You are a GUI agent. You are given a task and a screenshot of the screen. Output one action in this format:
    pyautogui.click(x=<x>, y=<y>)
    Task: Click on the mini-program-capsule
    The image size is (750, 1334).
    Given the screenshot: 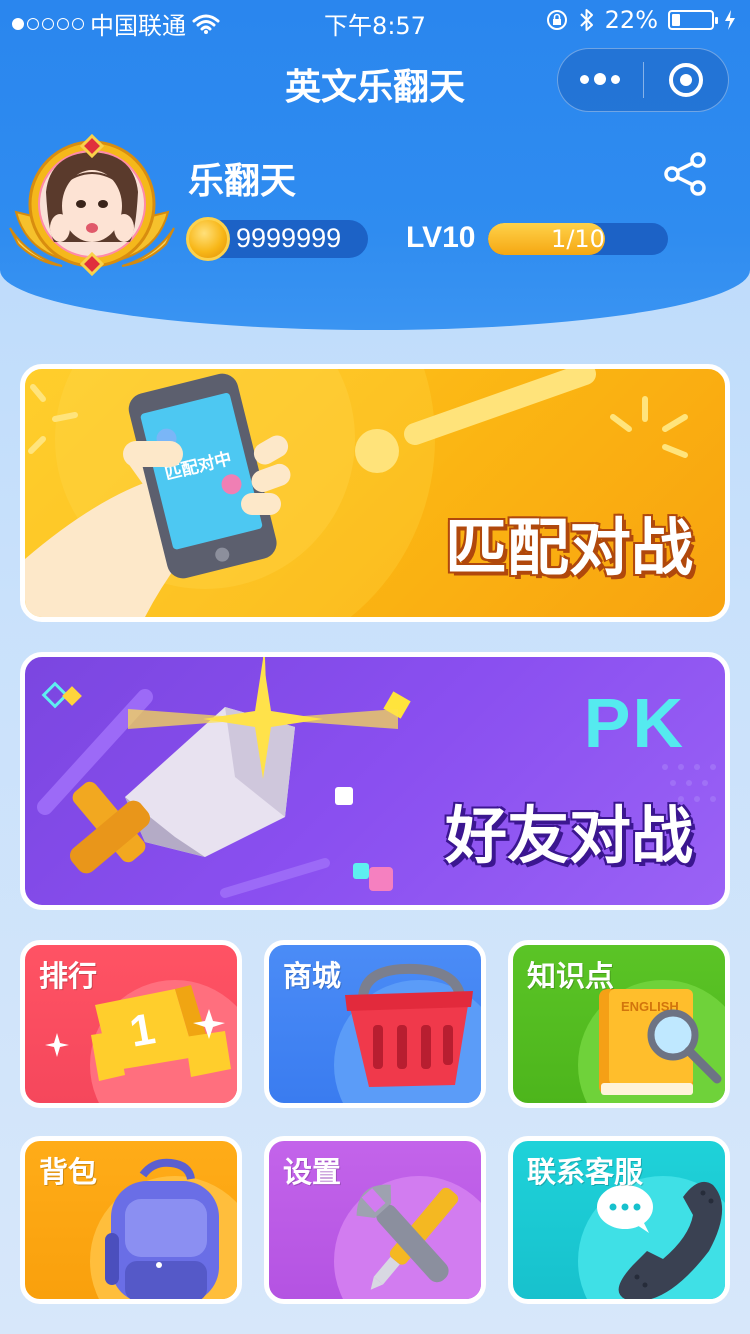 What is the action you would take?
    pyautogui.click(x=643, y=80)
    